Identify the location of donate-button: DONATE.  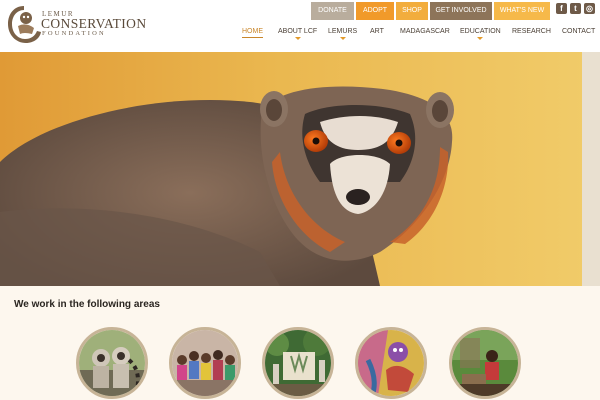
(332, 11).